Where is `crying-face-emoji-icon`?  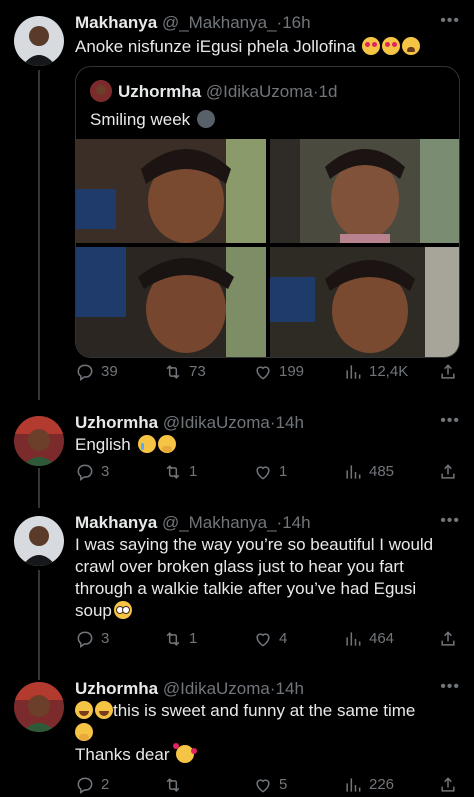
crying-face-emoji-icon is located at coordinates (146, 444).